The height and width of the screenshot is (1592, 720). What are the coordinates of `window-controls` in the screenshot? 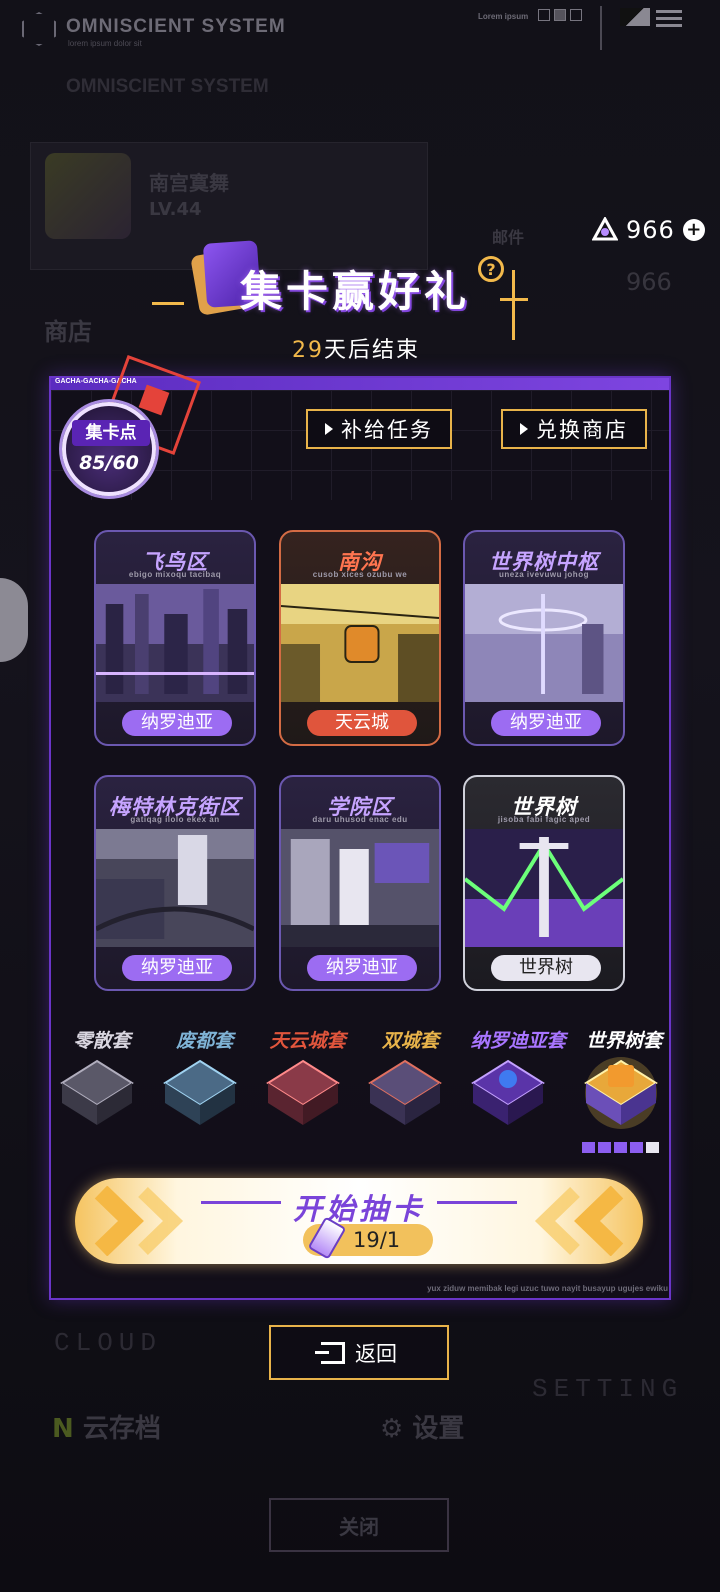 It's located at (560, 15).